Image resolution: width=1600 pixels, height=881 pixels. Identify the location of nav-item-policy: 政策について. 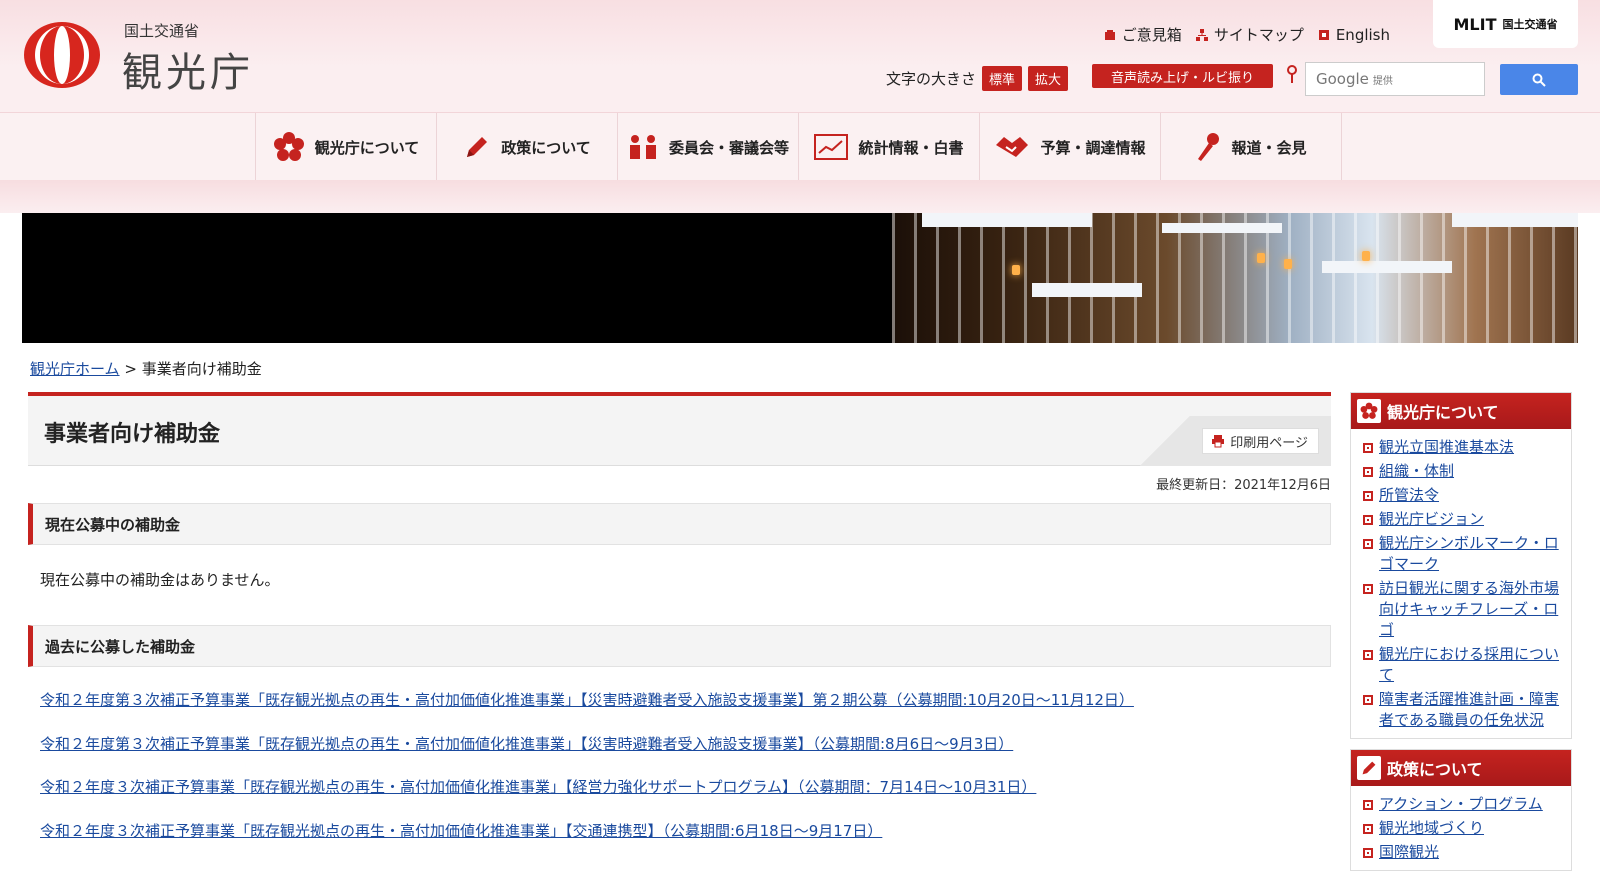
(527, 147).